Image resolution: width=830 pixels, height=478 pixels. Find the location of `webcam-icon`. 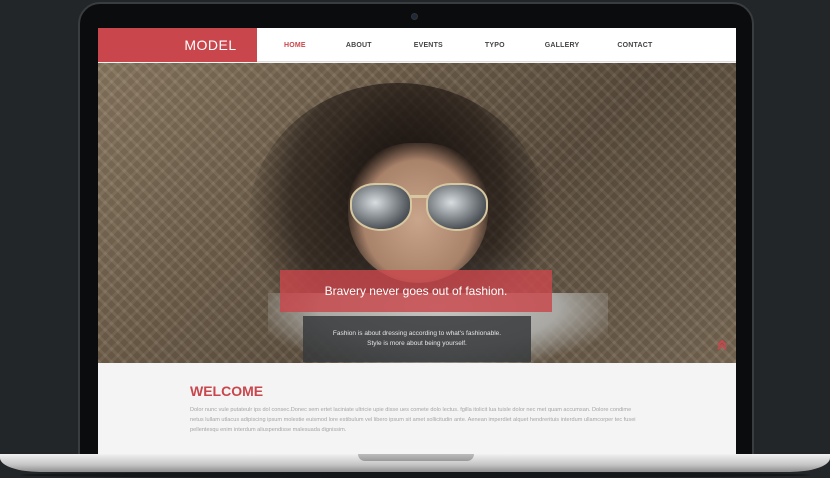

webcam-icon is located at coordinates (414, 16).